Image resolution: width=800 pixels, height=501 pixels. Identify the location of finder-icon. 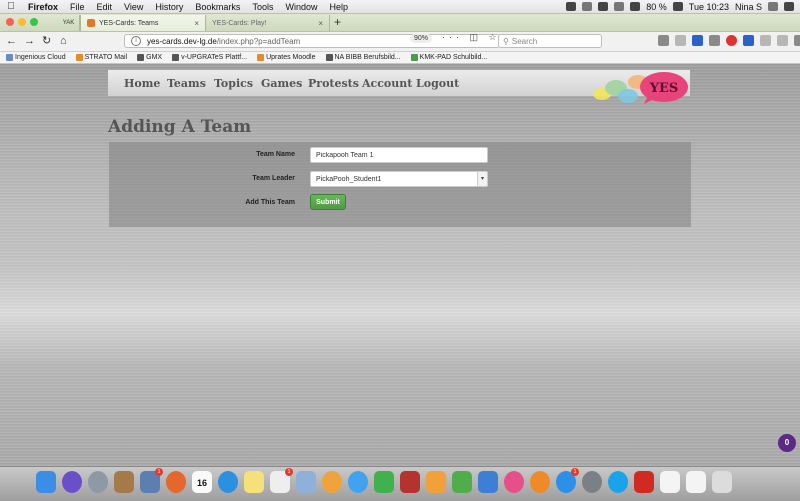
(46, 482).